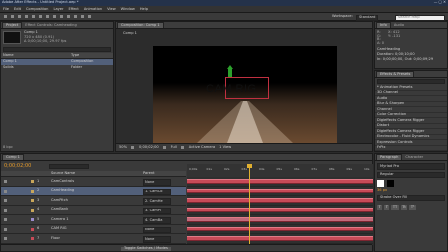  I want to click on font-size-value: 36 px, so click(411, 191).